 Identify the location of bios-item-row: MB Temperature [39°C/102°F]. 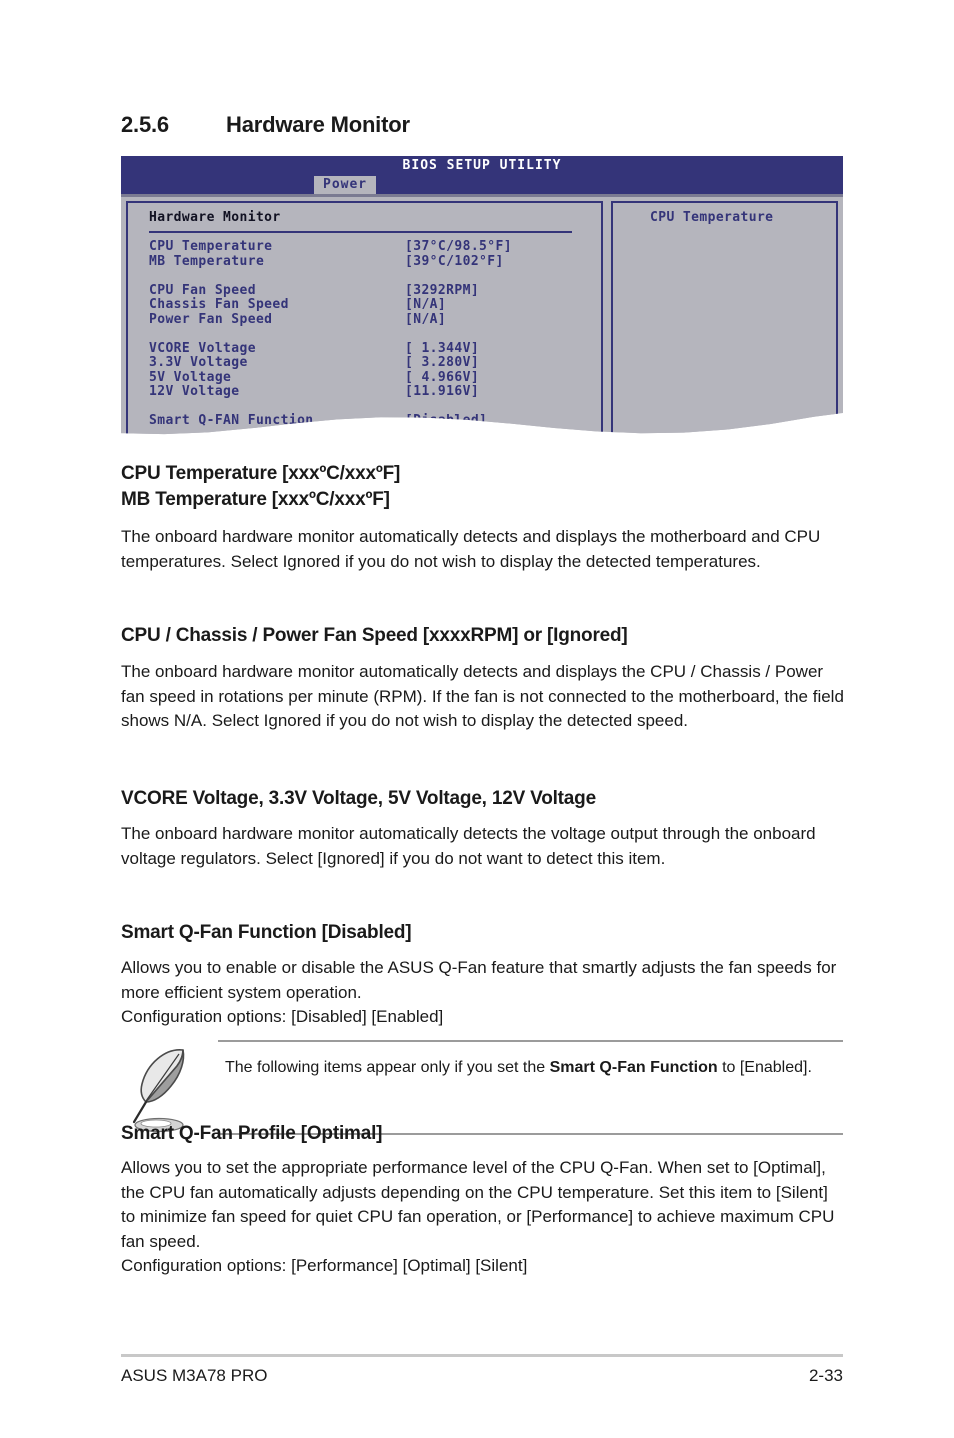
(369, 261).